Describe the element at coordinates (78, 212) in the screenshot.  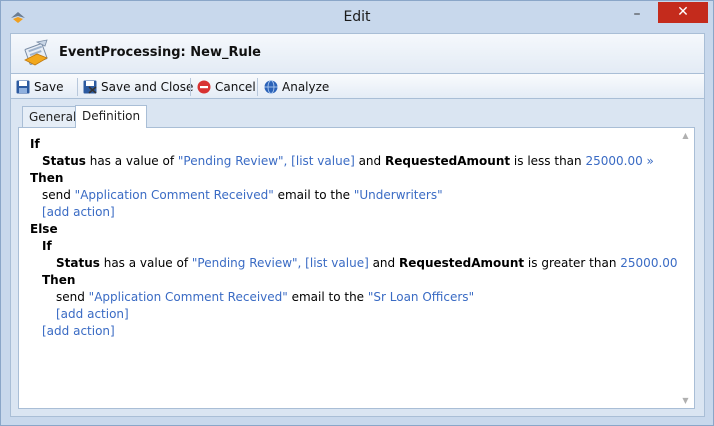
I see `add-action-link: [add action]` at that location.